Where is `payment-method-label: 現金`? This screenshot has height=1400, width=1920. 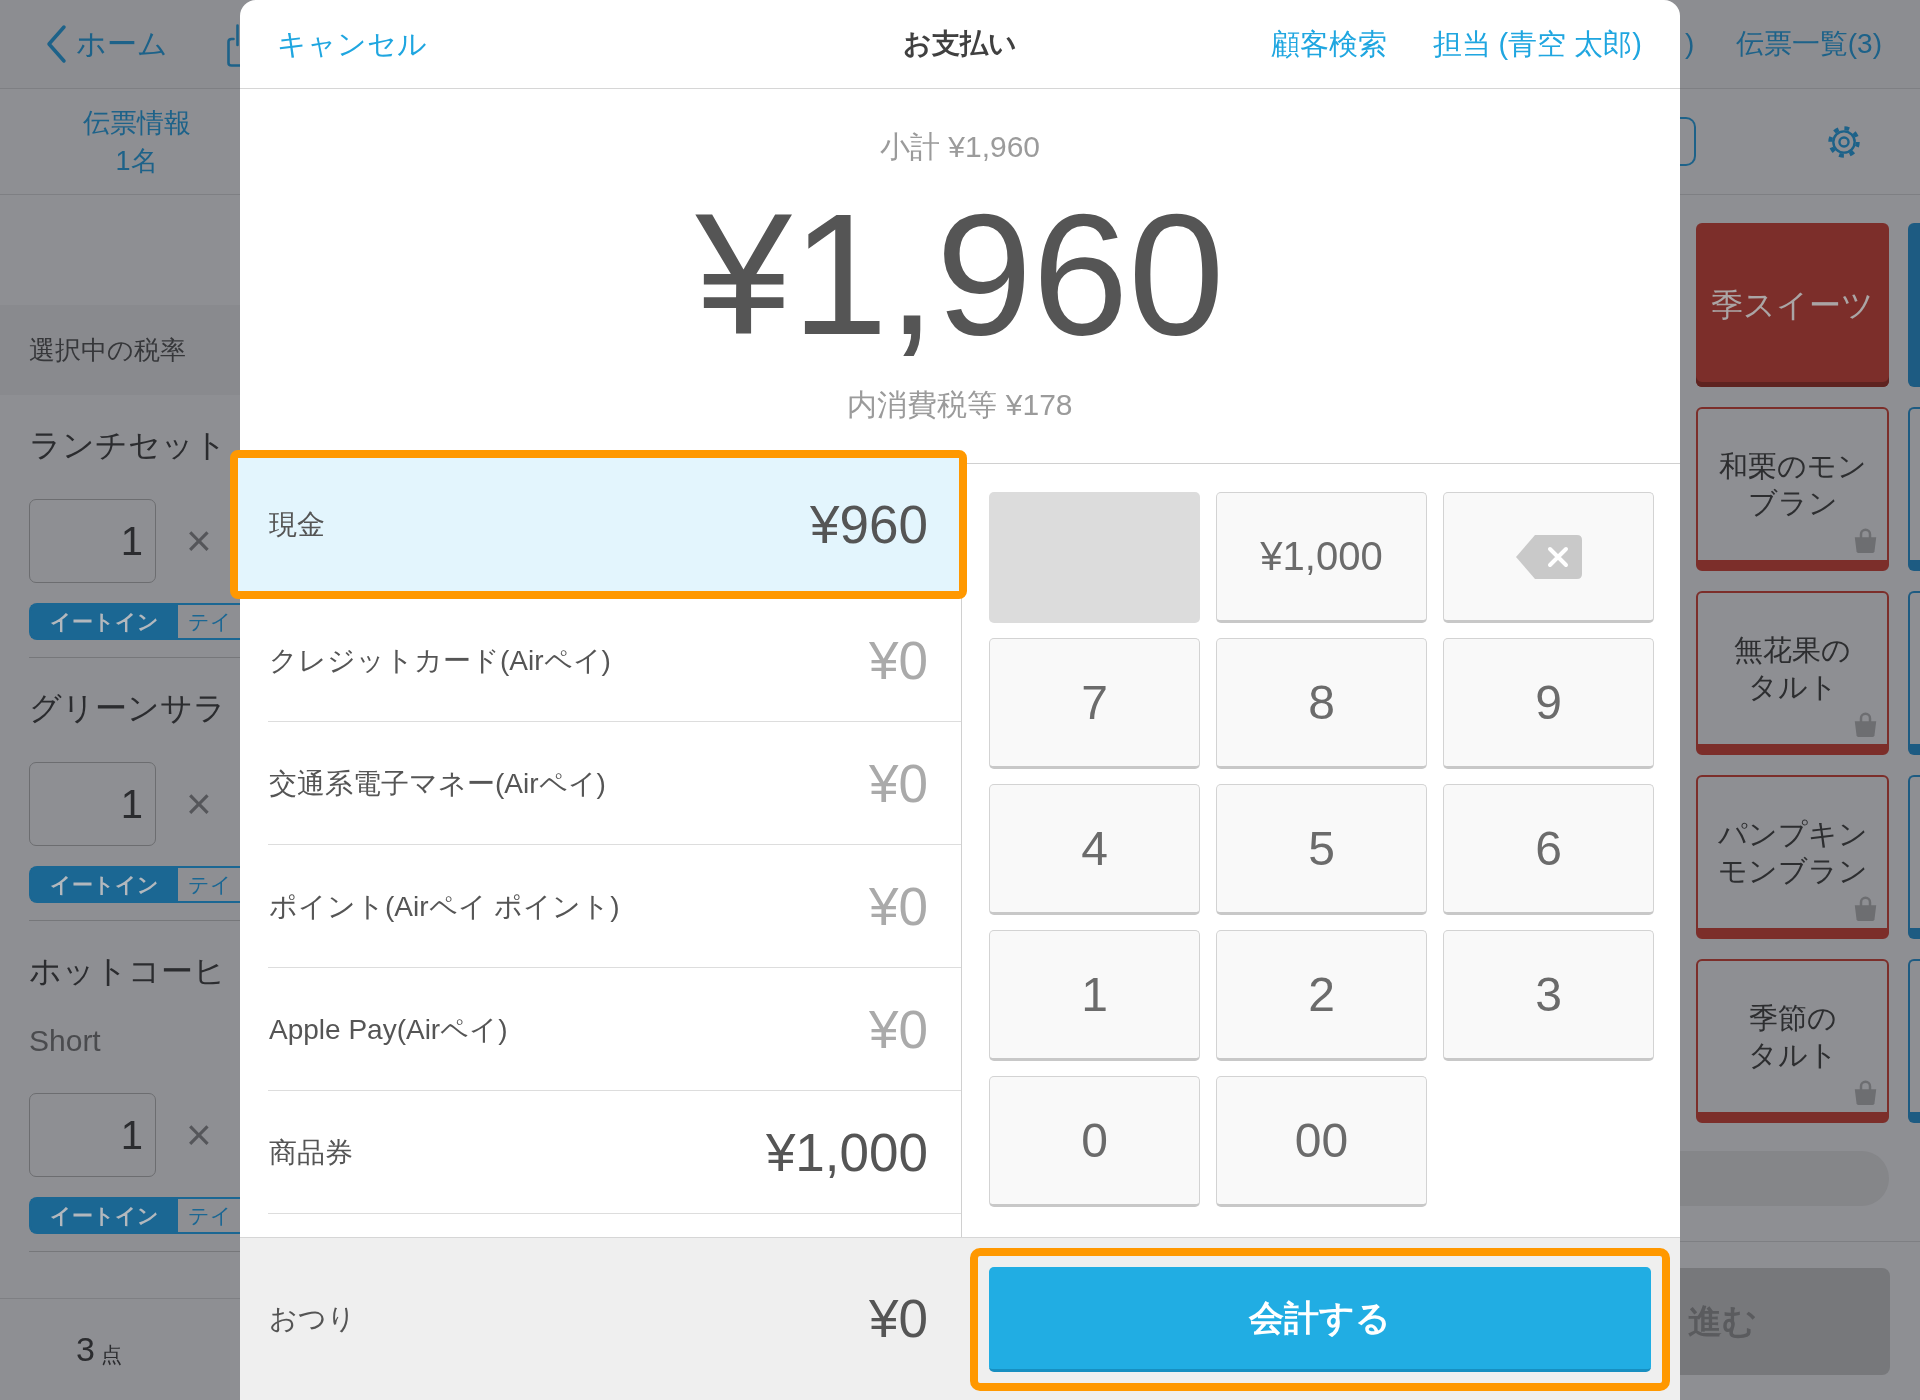 payment-method-label: 現金 is located at coordinates (297, 524).